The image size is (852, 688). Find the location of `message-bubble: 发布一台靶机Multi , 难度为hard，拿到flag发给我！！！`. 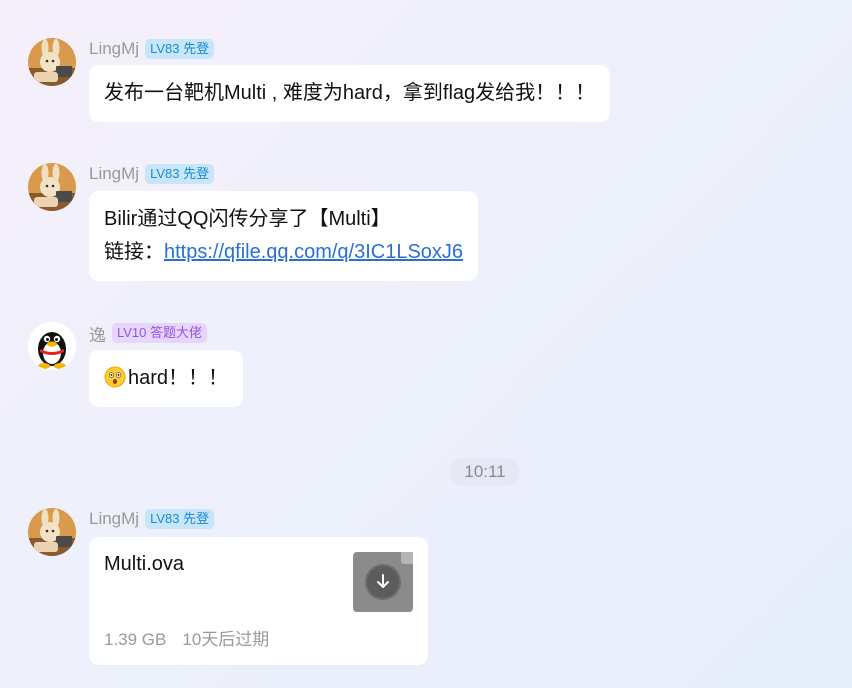

message-bubble: 发布一台靶机Multi , 难度为hard，拿到flag发给我！！！ is located at coordinates (350, 93).